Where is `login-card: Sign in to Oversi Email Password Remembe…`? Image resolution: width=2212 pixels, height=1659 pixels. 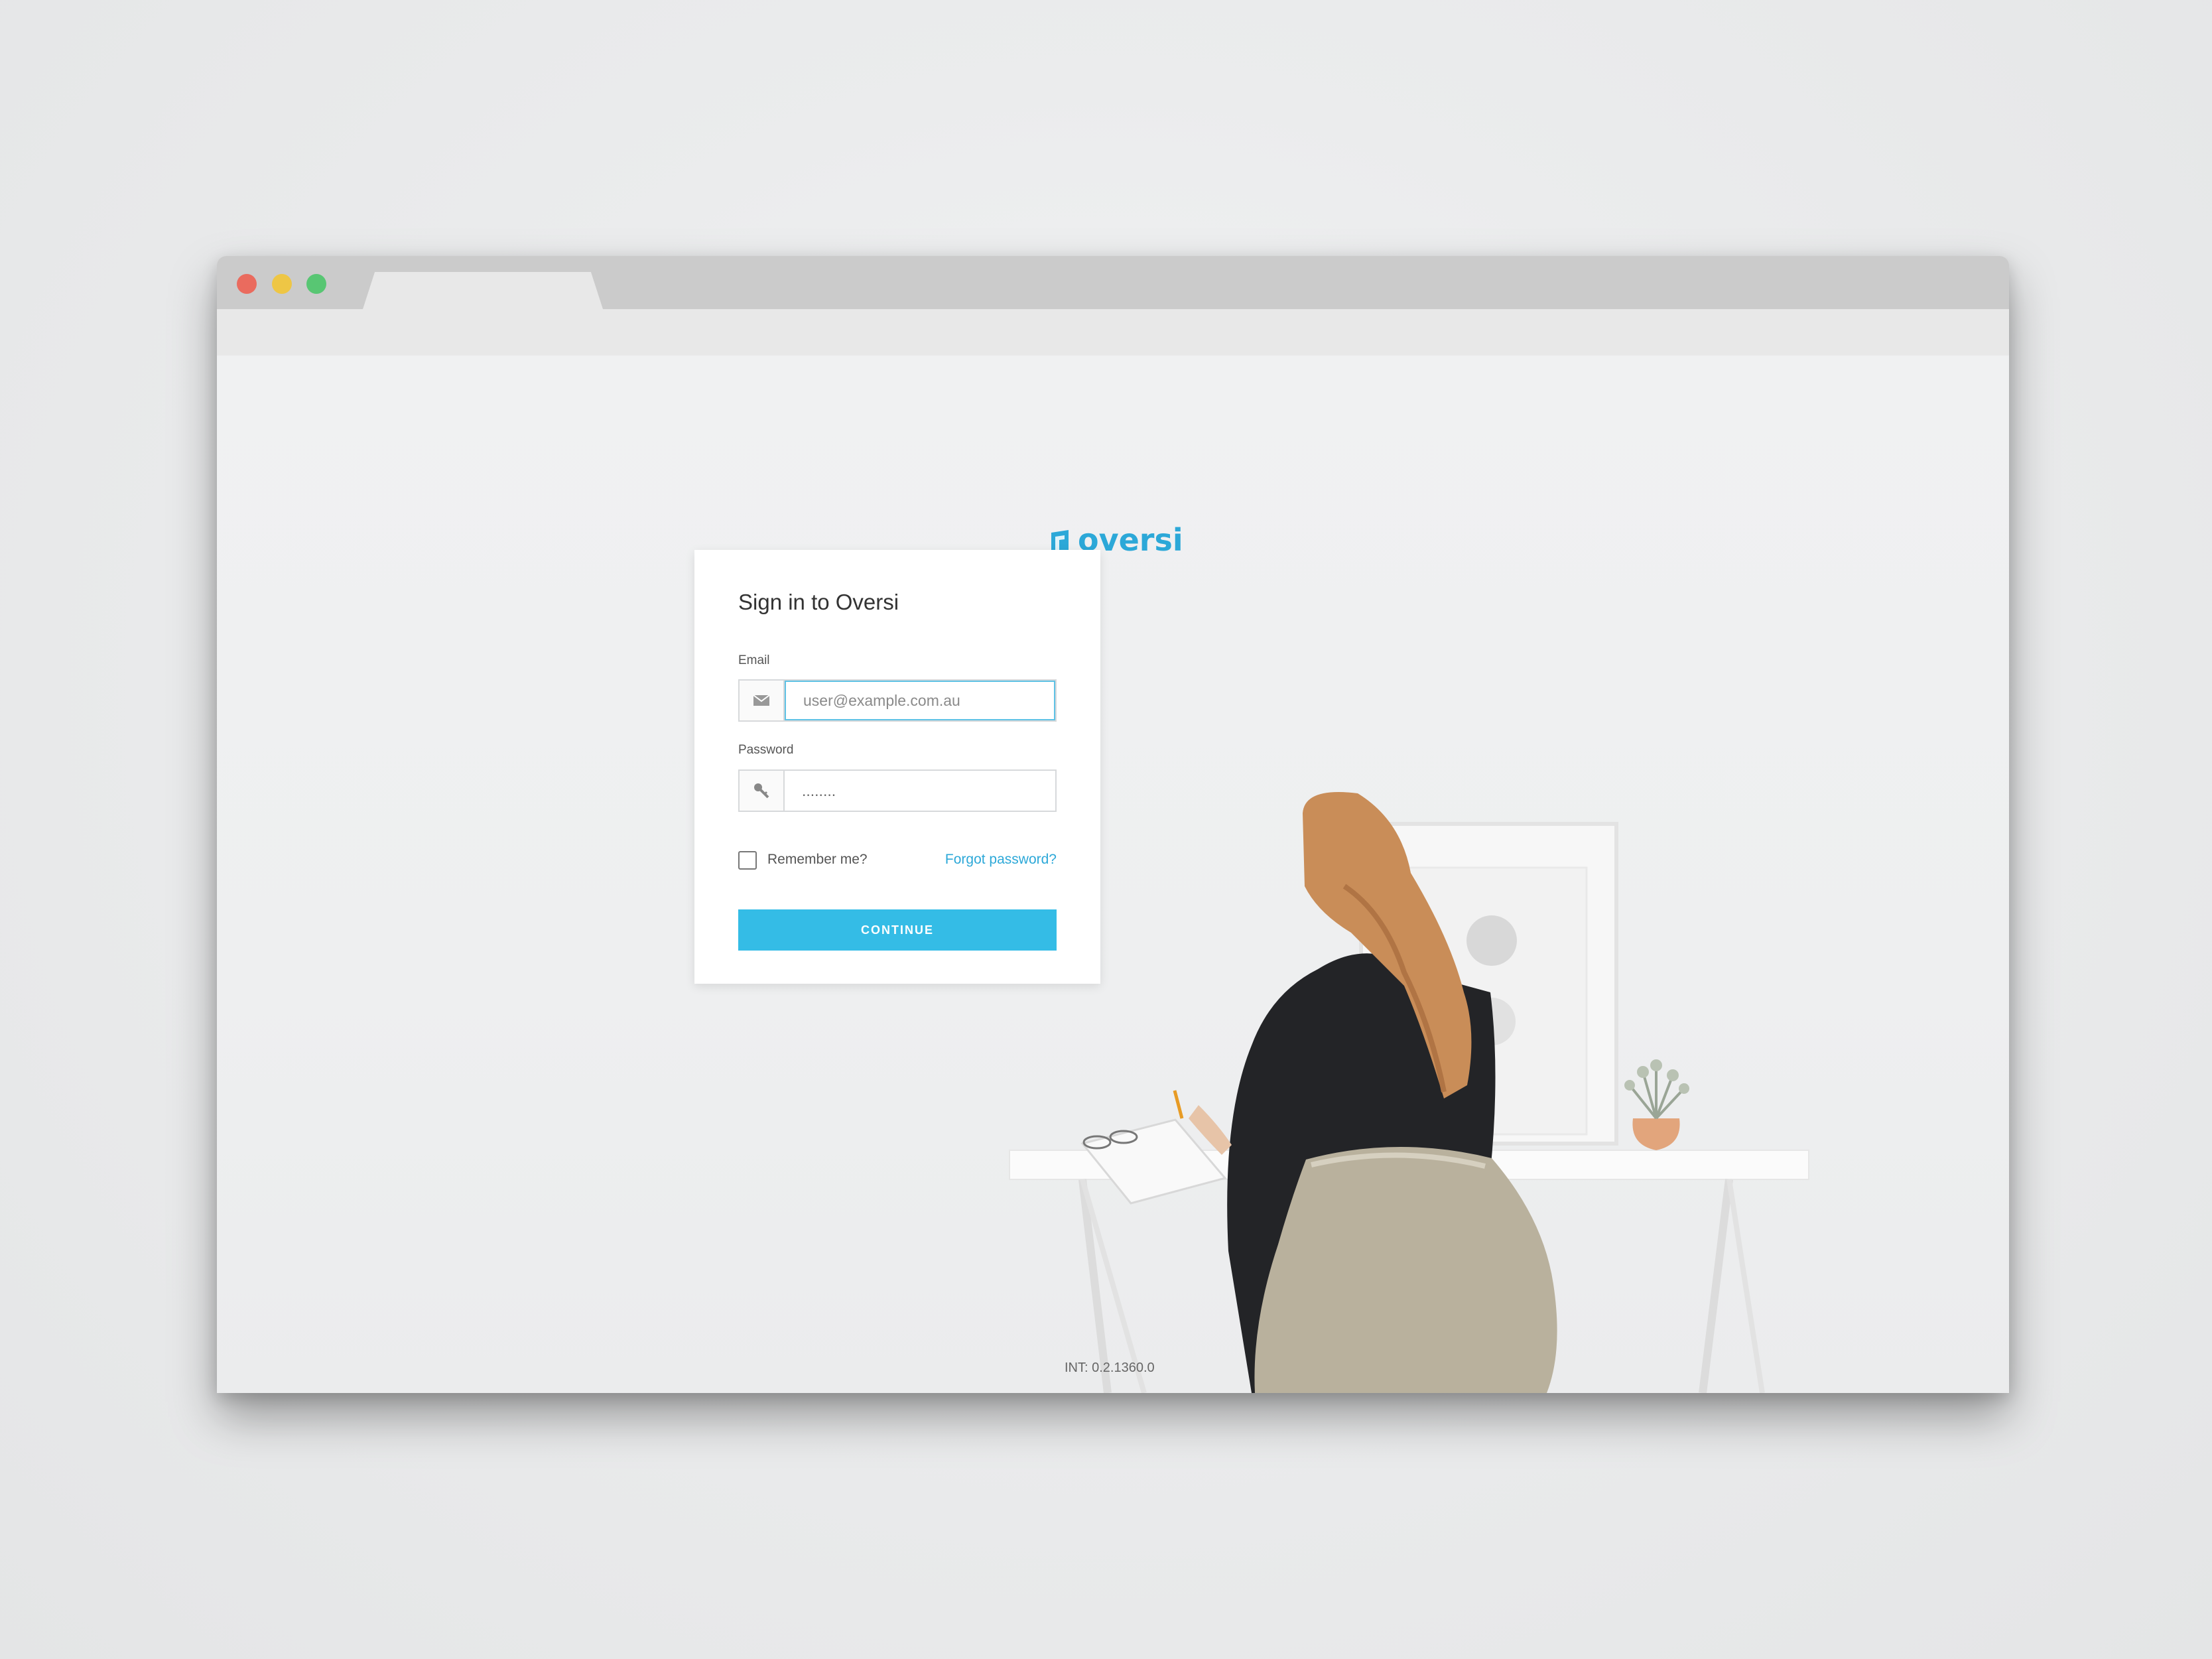 login-card: Sign in to Oversi Email Password Remembe… is located at coordinates (897, 767).